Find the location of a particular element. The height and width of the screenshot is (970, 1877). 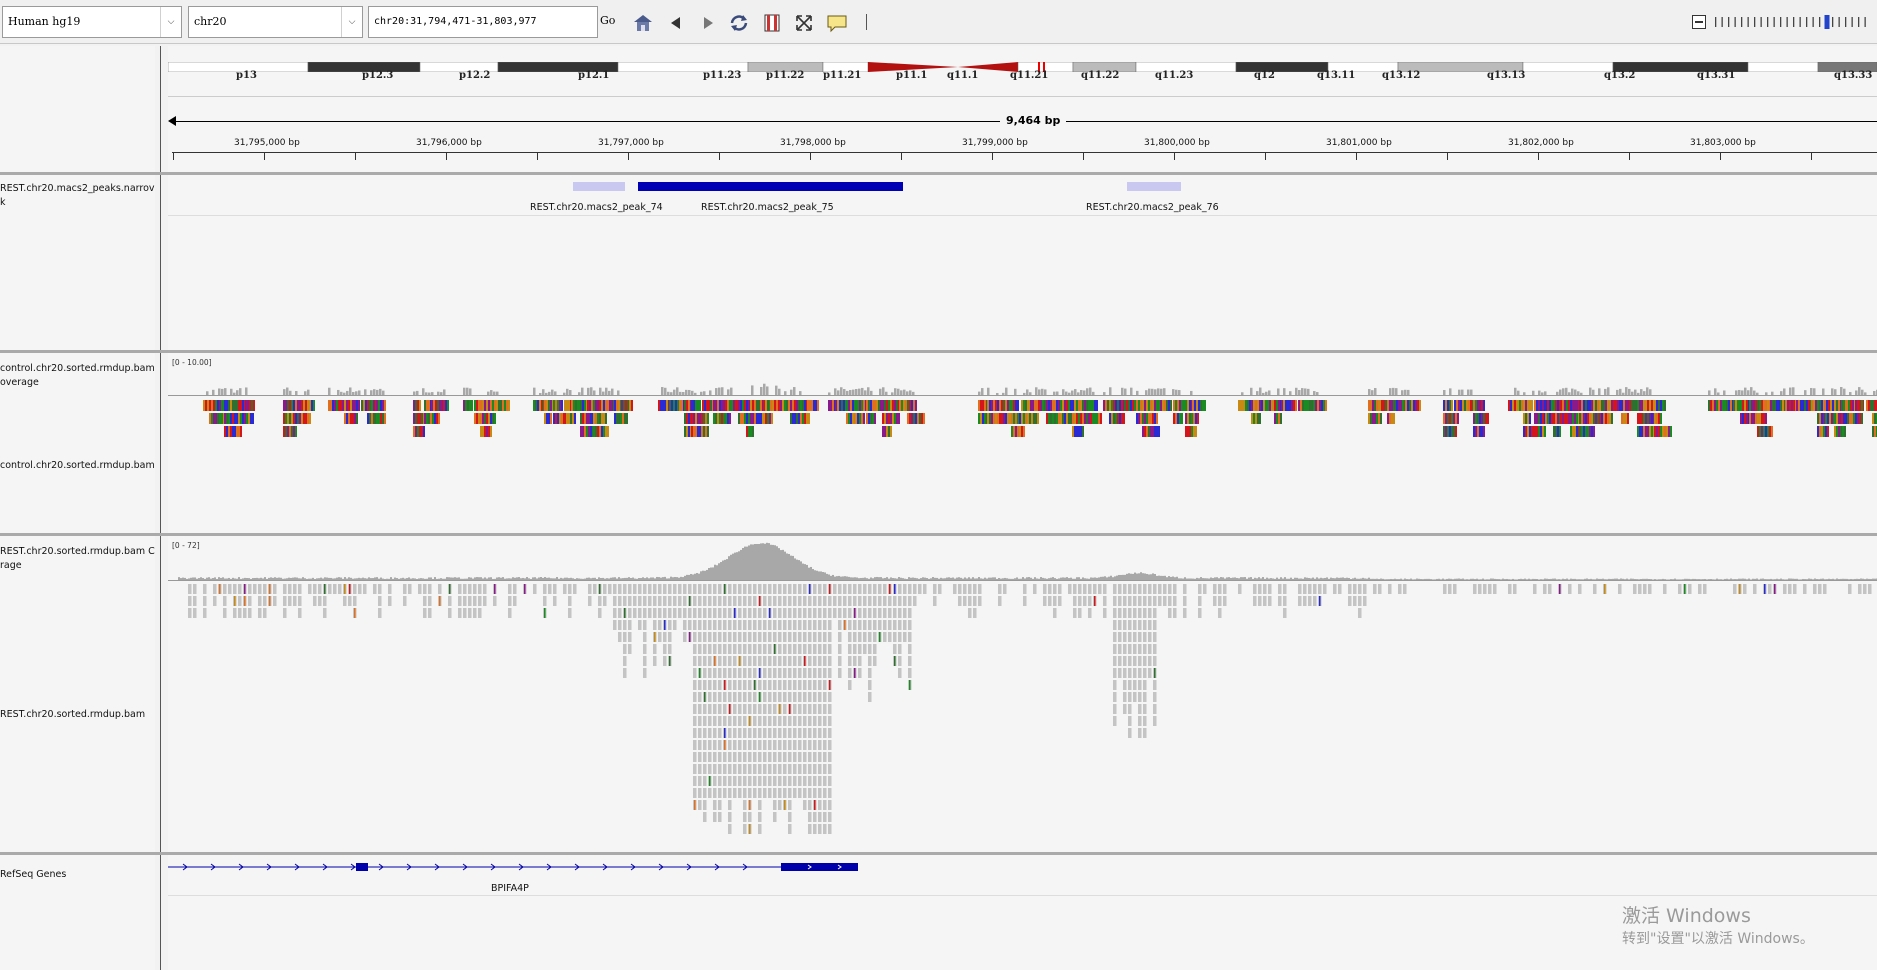

zoom-slider is located at coordinates (1796, 22).